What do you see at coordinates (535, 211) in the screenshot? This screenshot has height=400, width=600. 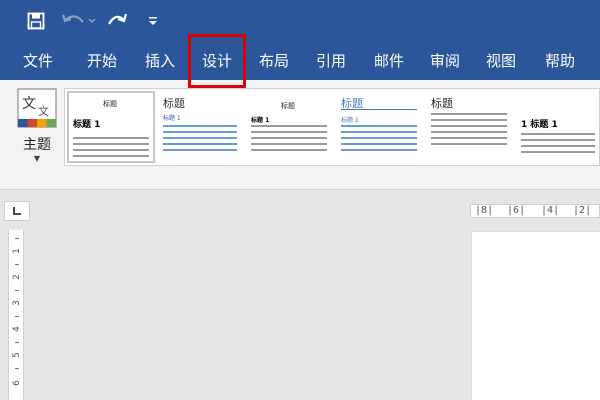 I see `horizontal-ruler: |8| |6| |4| |2|` at bounding box center [535, 211].